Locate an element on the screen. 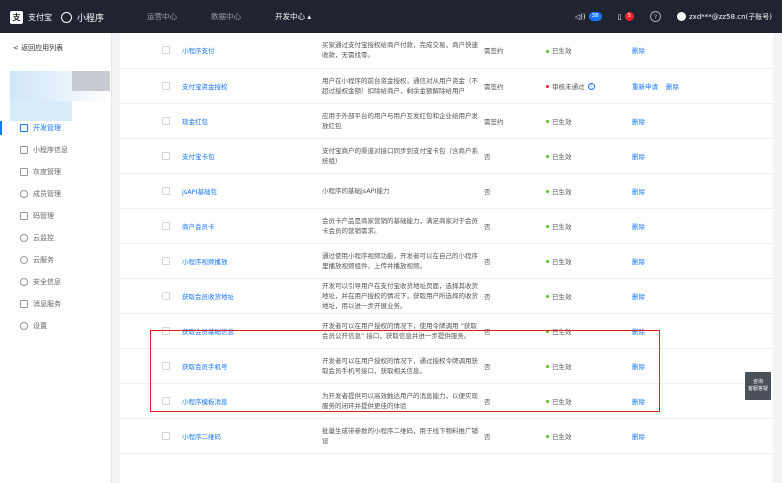 The width and height of the screenshot is (782, 483). row-contract-type: 需签约 is located at coordinates (511, 51).